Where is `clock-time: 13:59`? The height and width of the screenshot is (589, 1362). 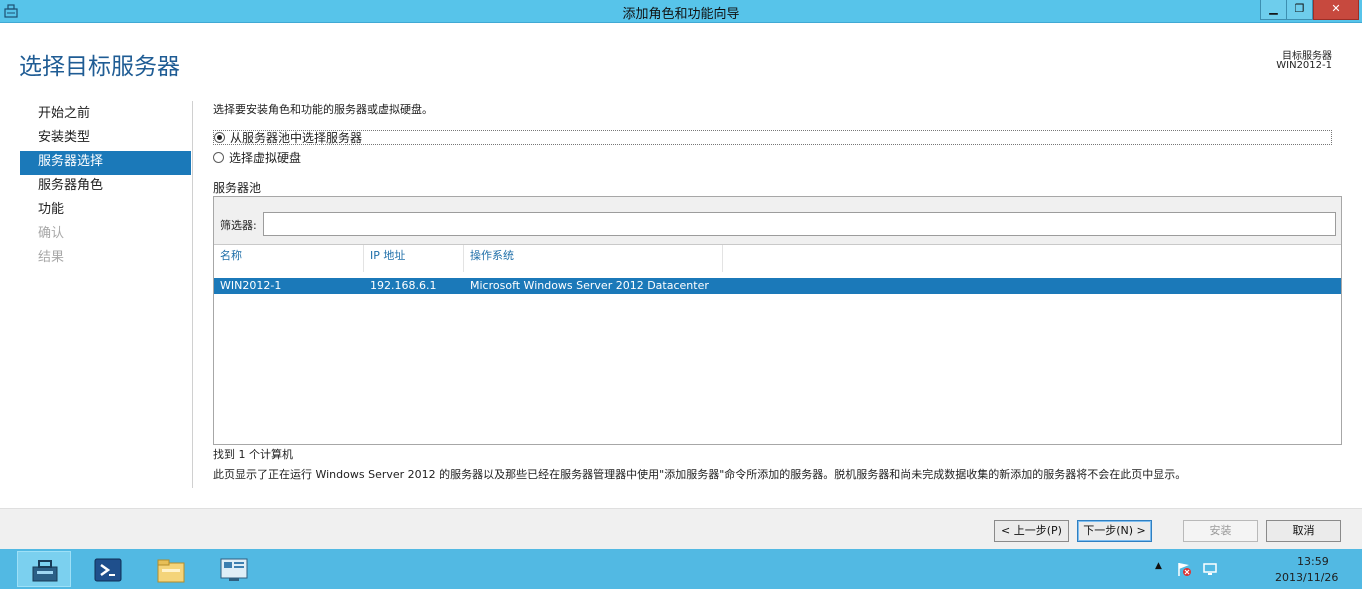
clock-time: 13:59 is located at coordinates (1313, 561).